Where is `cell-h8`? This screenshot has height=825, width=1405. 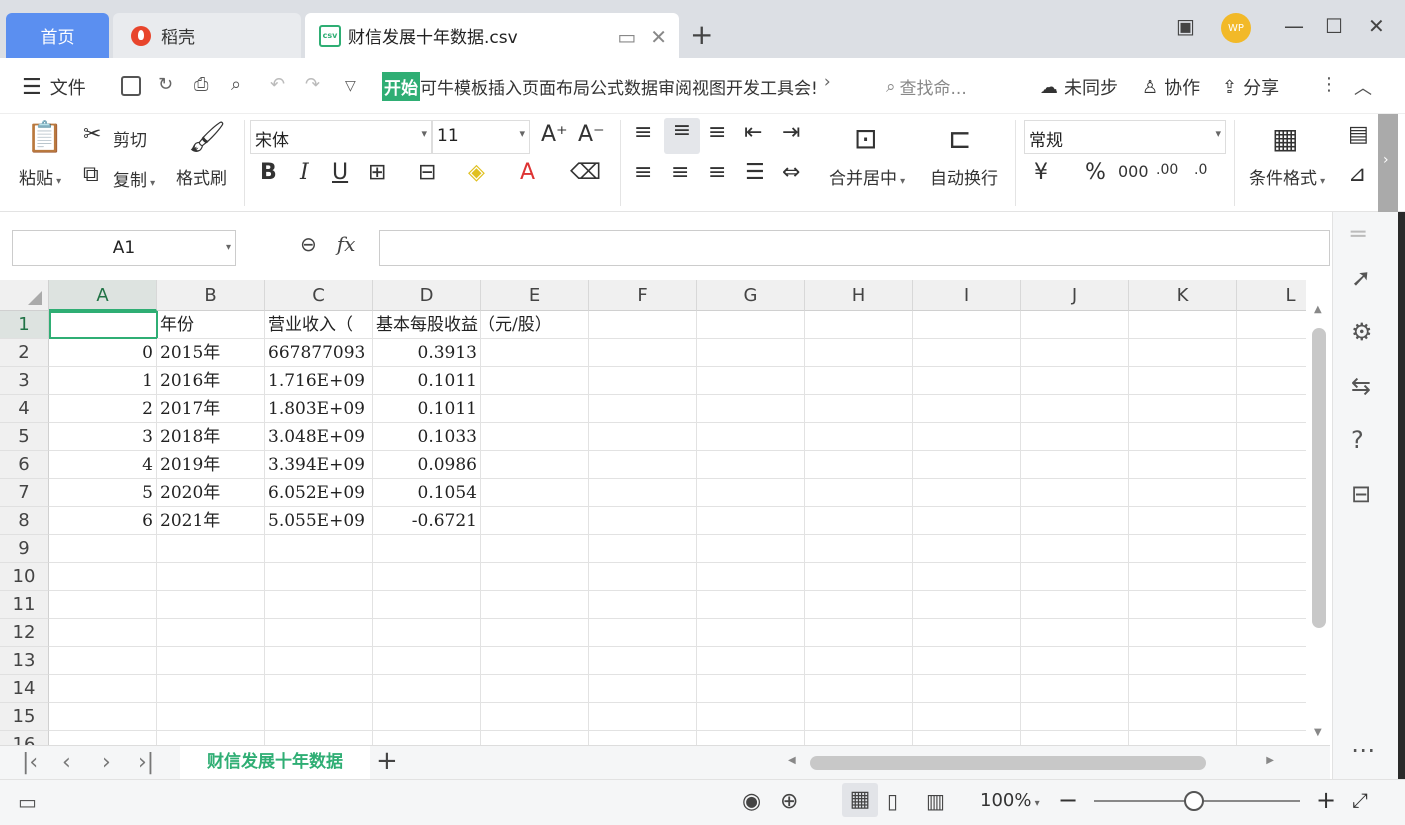 cell-h8 is located at coordinates (859, 521).